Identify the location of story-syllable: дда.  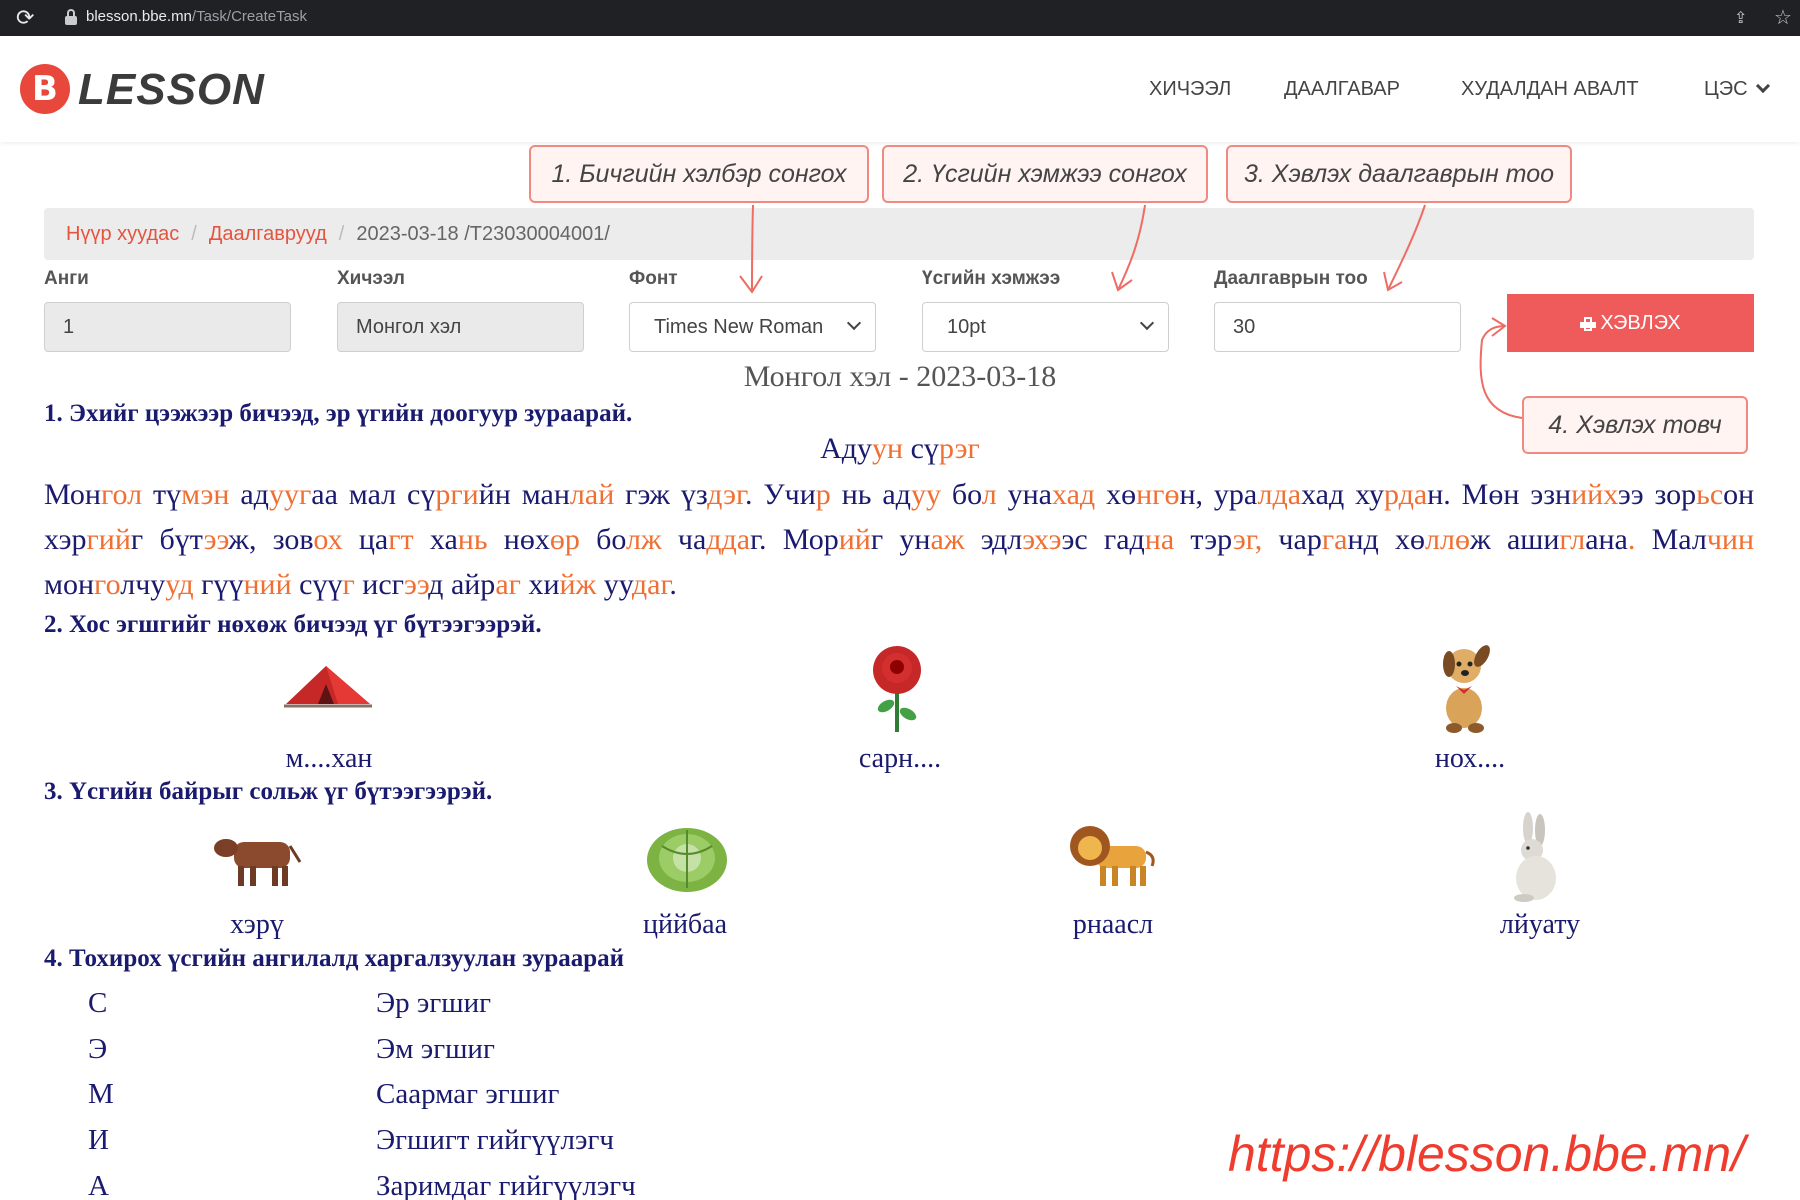
(728, 539).